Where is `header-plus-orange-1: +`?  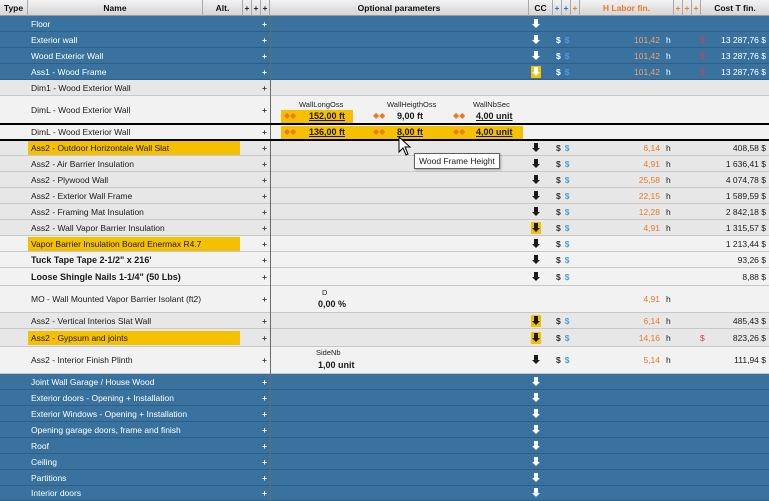
header-plus-orange-1: + is located at coordinates (575, 8).